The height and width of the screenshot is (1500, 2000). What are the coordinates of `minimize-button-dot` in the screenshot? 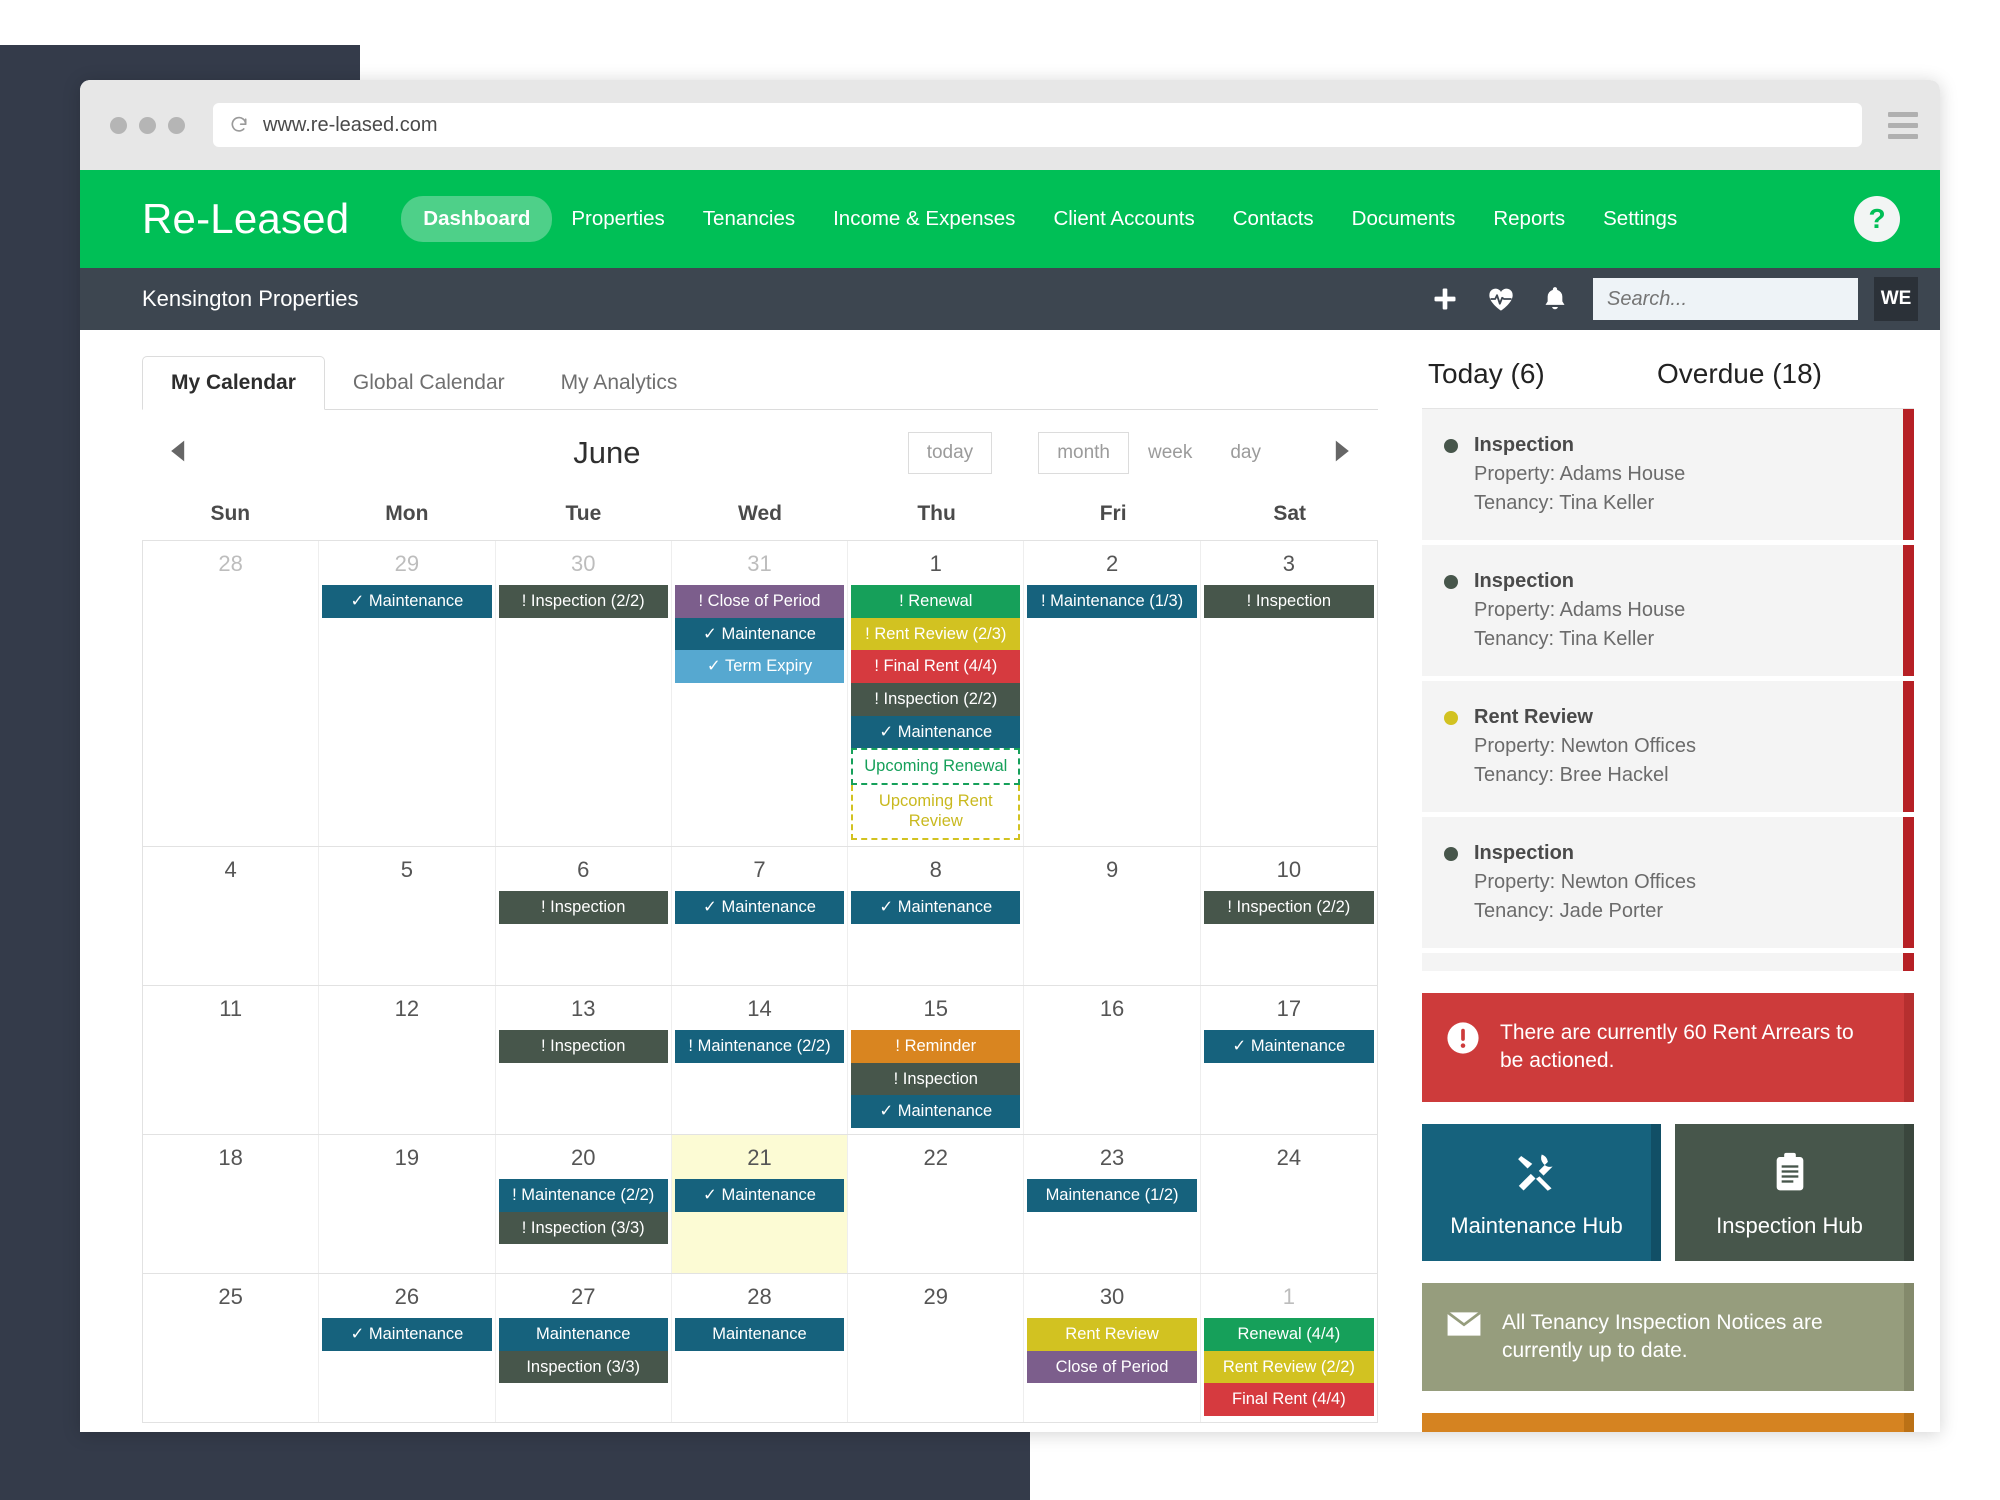 It's located at (147, 125).